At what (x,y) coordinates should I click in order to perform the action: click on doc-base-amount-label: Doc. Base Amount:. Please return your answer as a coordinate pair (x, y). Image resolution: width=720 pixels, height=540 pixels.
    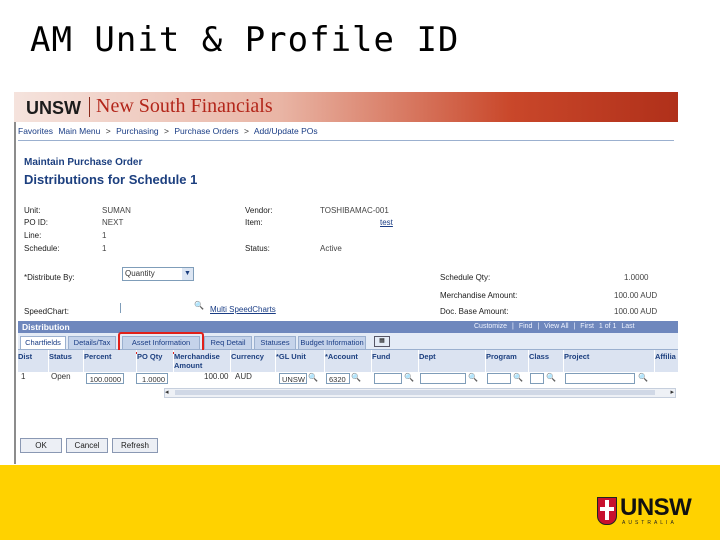
    Looking at the image, I should click on (474, 311).